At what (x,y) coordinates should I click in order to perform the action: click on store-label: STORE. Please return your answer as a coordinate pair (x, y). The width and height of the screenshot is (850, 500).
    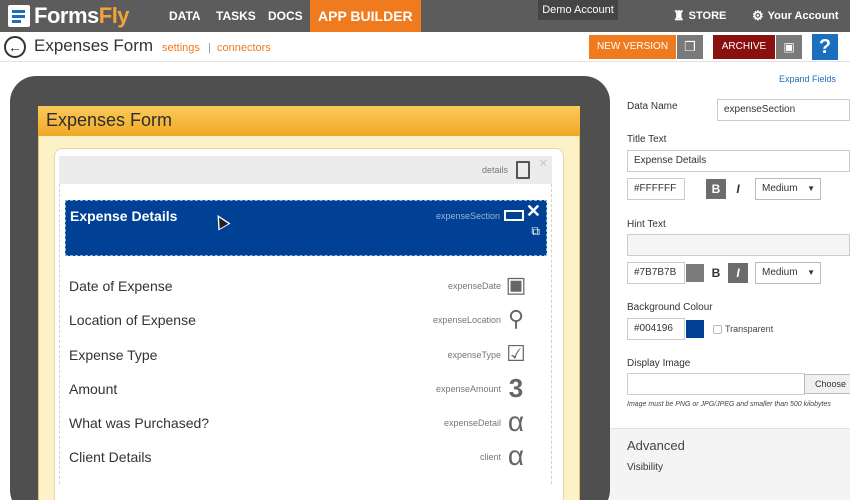
    Looking at the image, I should click on (707, 16).